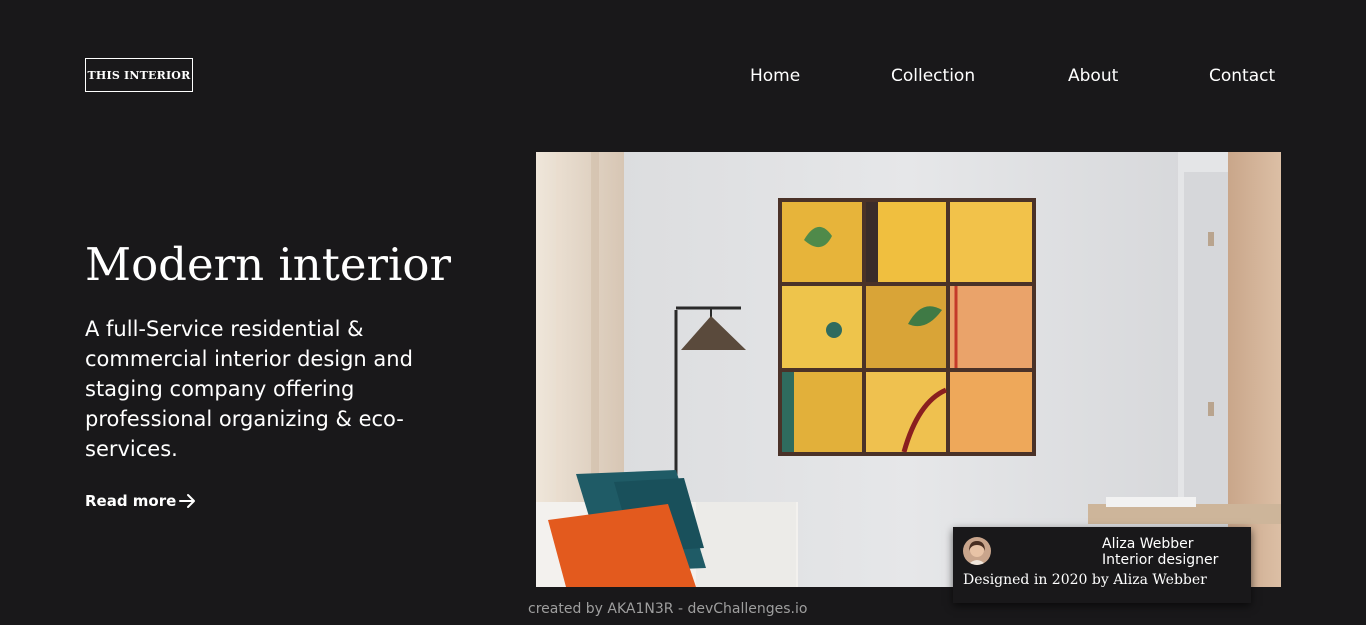 This screenshot has width=1366, height=625. I want to click on nav-contact-link: Contact, so click(1242, 76).